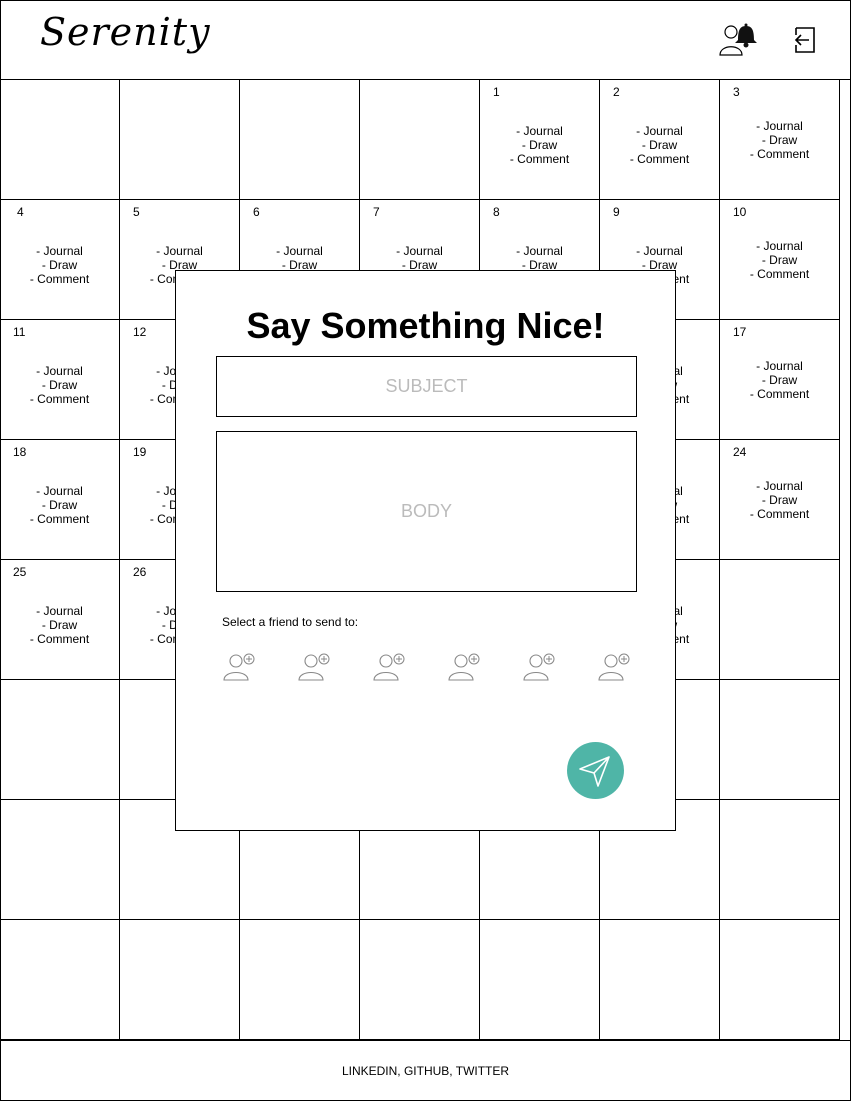 Image resolution: width=851 pixels, height=1101 pixels. I want to click on footer-links: LINKEDIN, GITHUB, TWITTER, so click(425, 1071).